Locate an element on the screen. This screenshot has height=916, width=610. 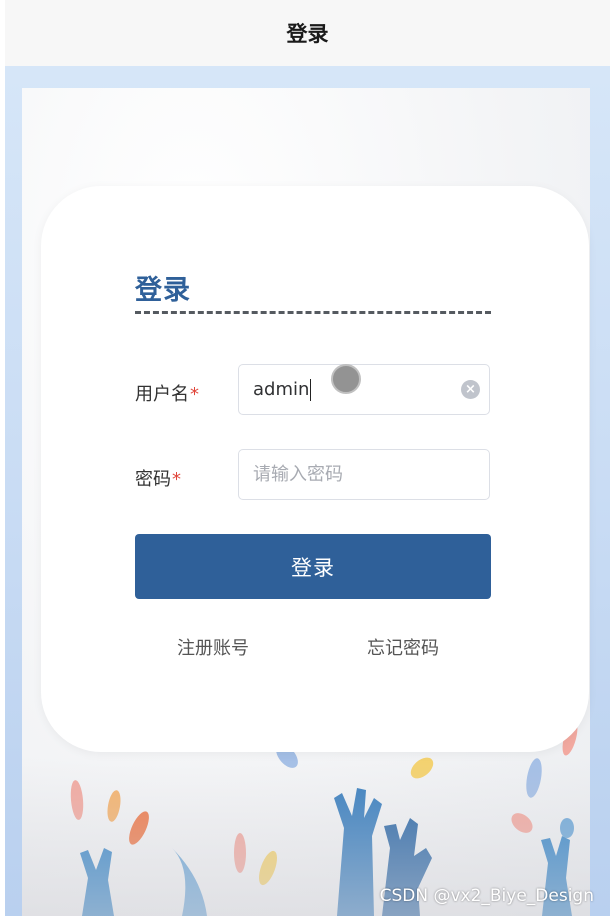
password-label: 密码* is located at coordinates (158, 478).